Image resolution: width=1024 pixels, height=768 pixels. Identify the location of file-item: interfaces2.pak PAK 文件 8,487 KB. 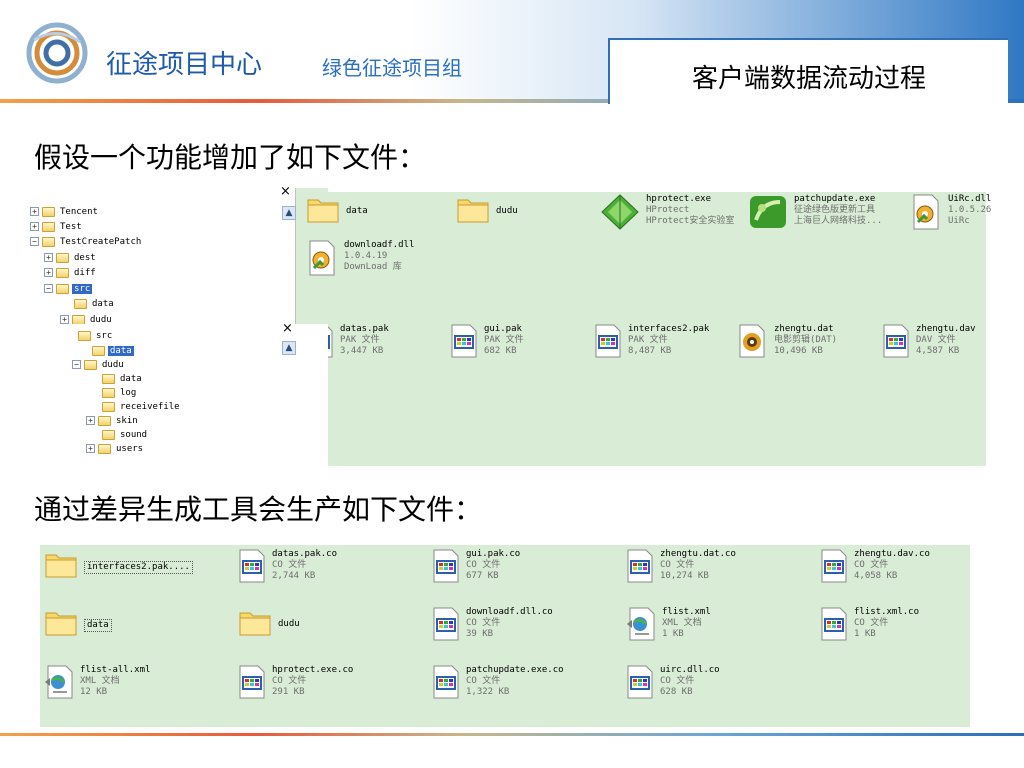
(651, 341).